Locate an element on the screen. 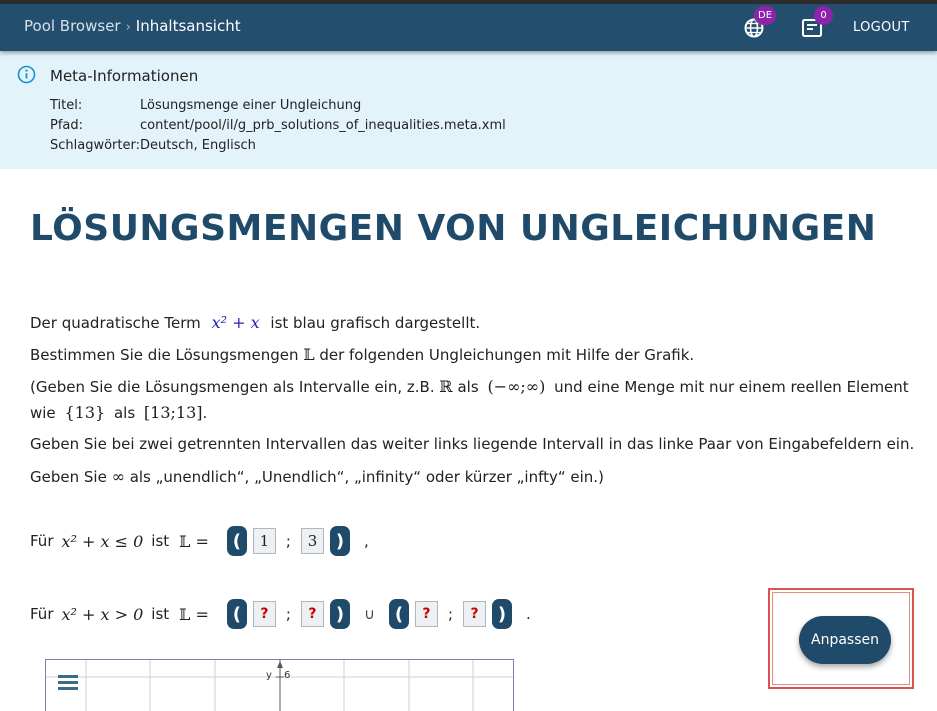 Image resolution: width=937 pixels, height=711 pixels. meta-row-title: Titel: Lösungsmenge einer Ungleichung is located at coordinates (205, 105).